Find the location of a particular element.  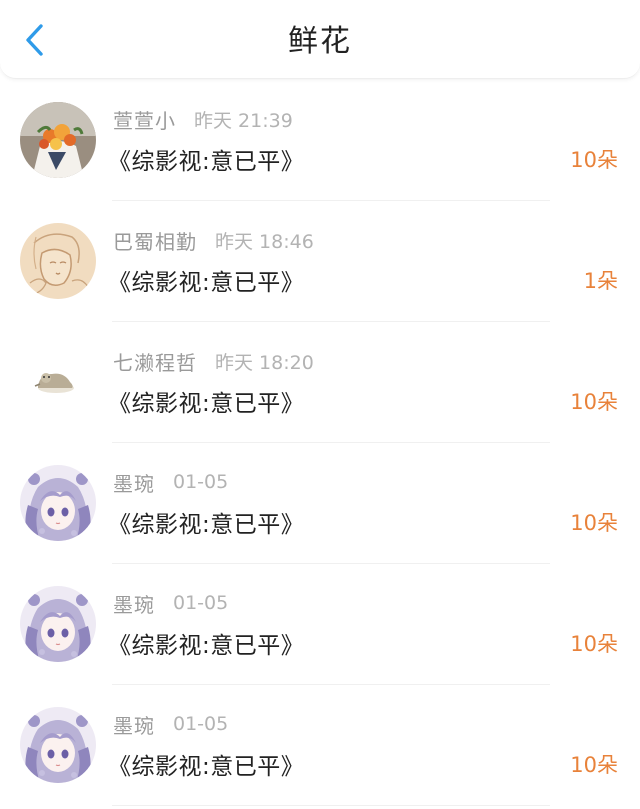

user-name: 萱萱小 is located at coordinates (144, 119).